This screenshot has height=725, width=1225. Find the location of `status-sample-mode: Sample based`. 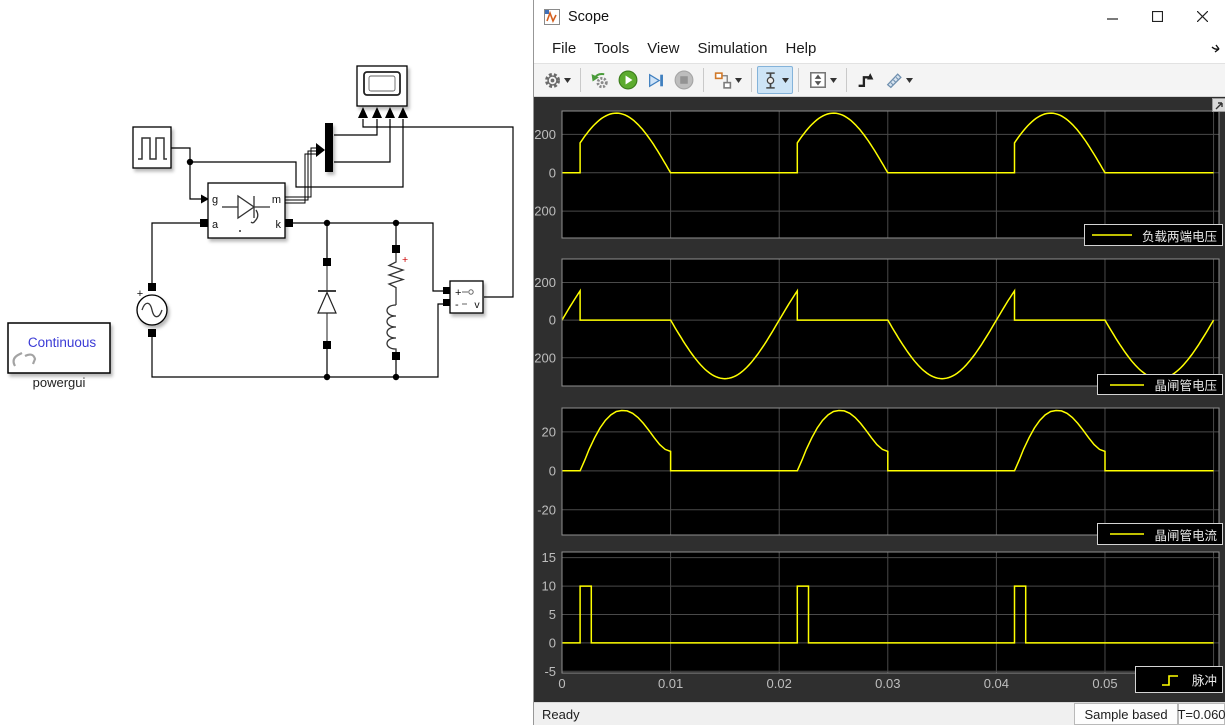

status-sample-mode: Sample based is located at coordinates (1126, 714).